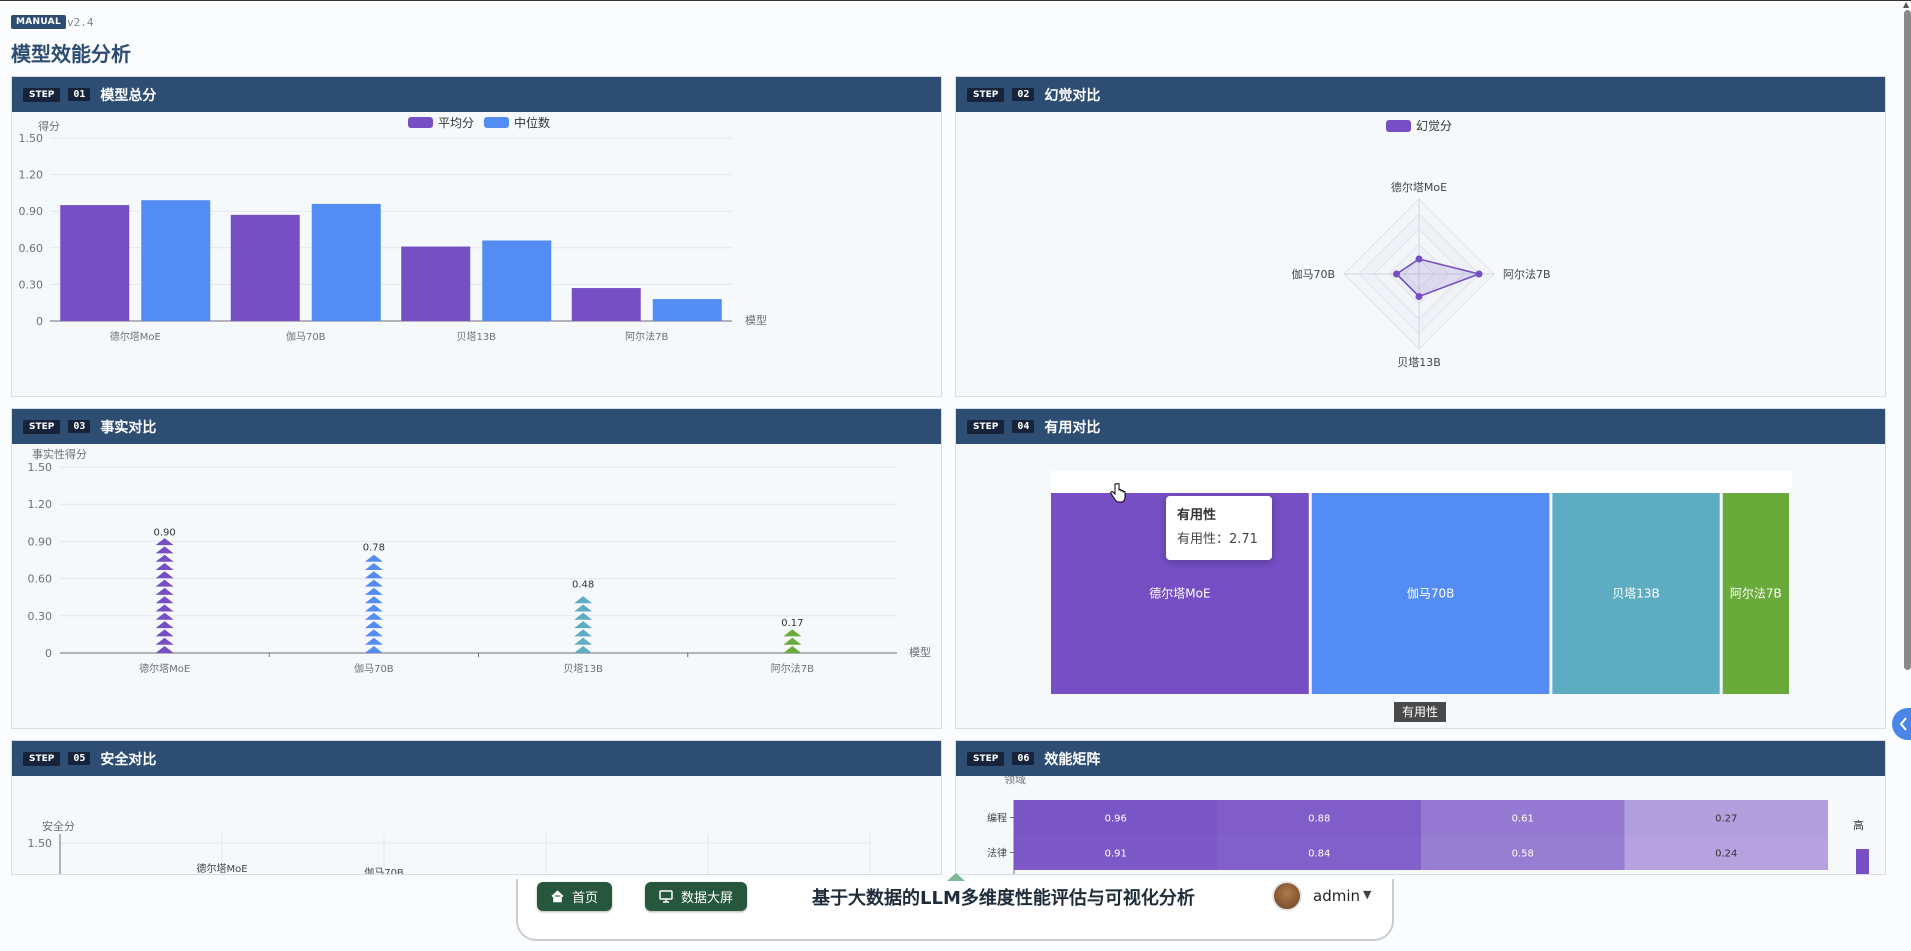 The width and height of the screenshot is (1911, 951). I want to click on page-title: 模型效能分析, so click(71, 54).